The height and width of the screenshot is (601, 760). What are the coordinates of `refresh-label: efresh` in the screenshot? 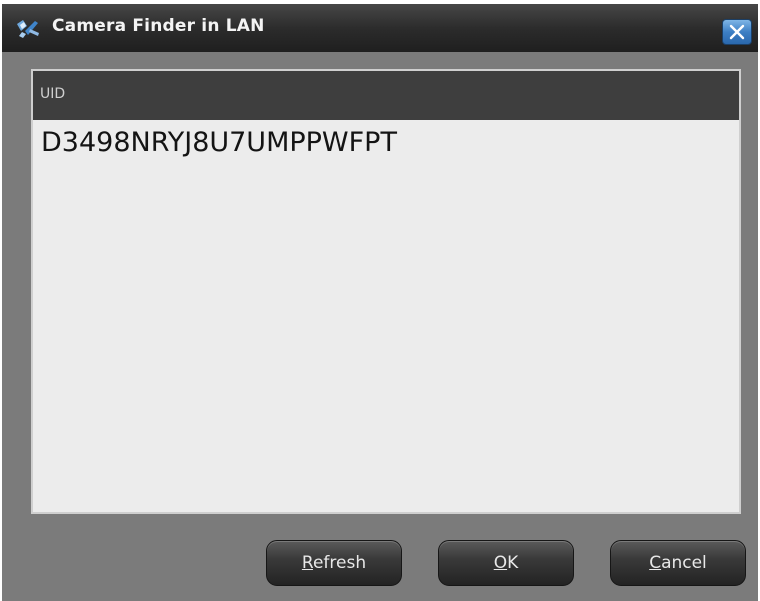 It's located at (339, 563).